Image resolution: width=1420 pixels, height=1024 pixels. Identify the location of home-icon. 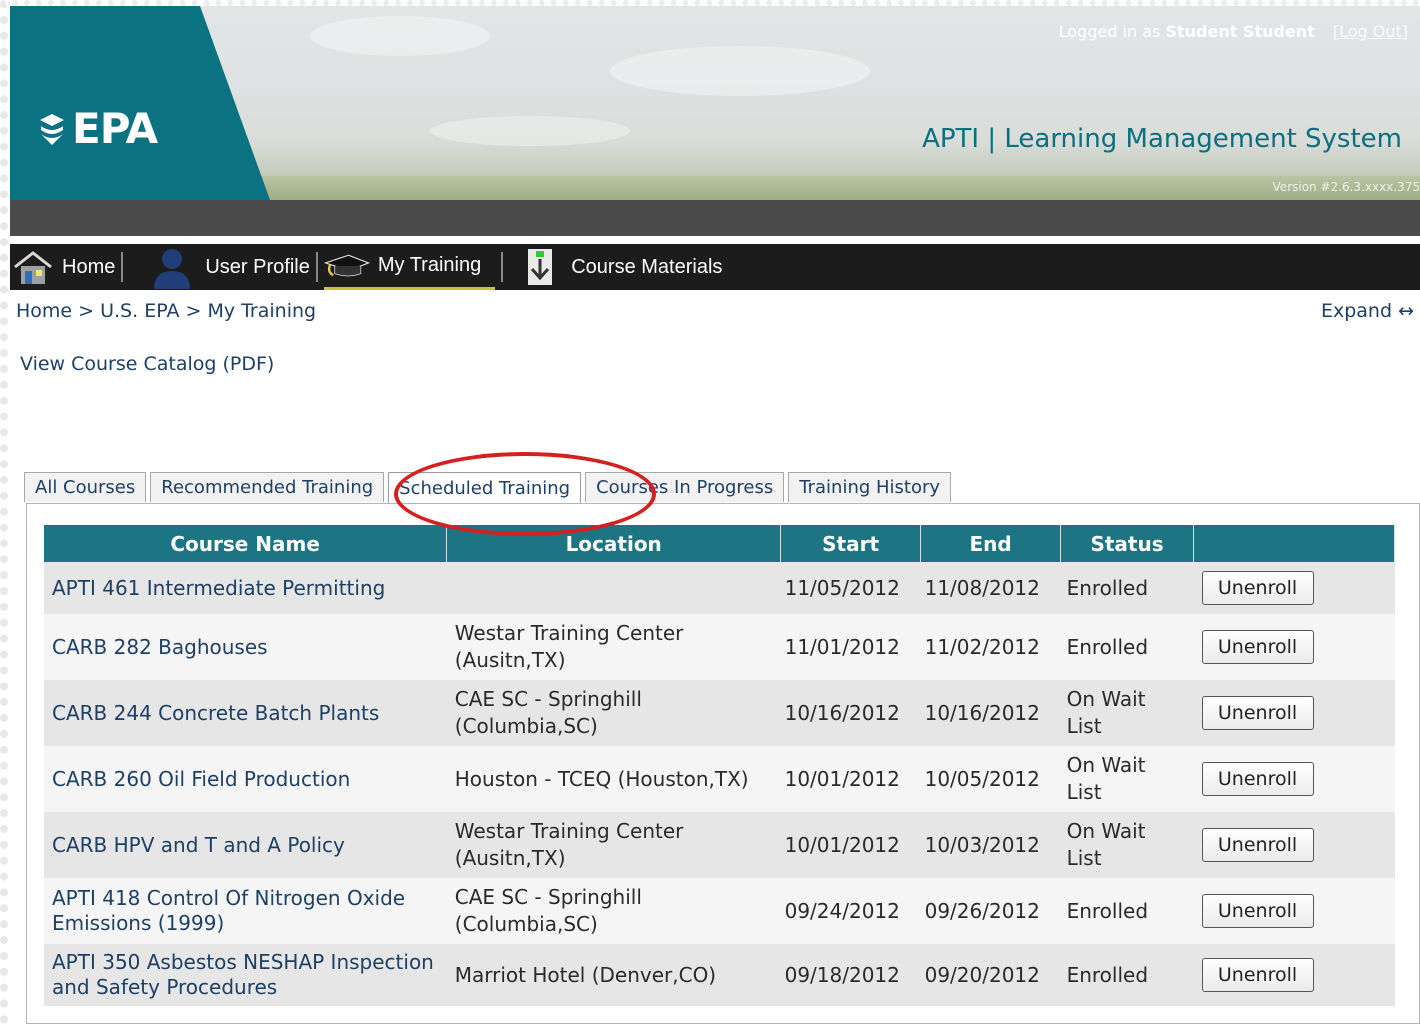
(33, 267).